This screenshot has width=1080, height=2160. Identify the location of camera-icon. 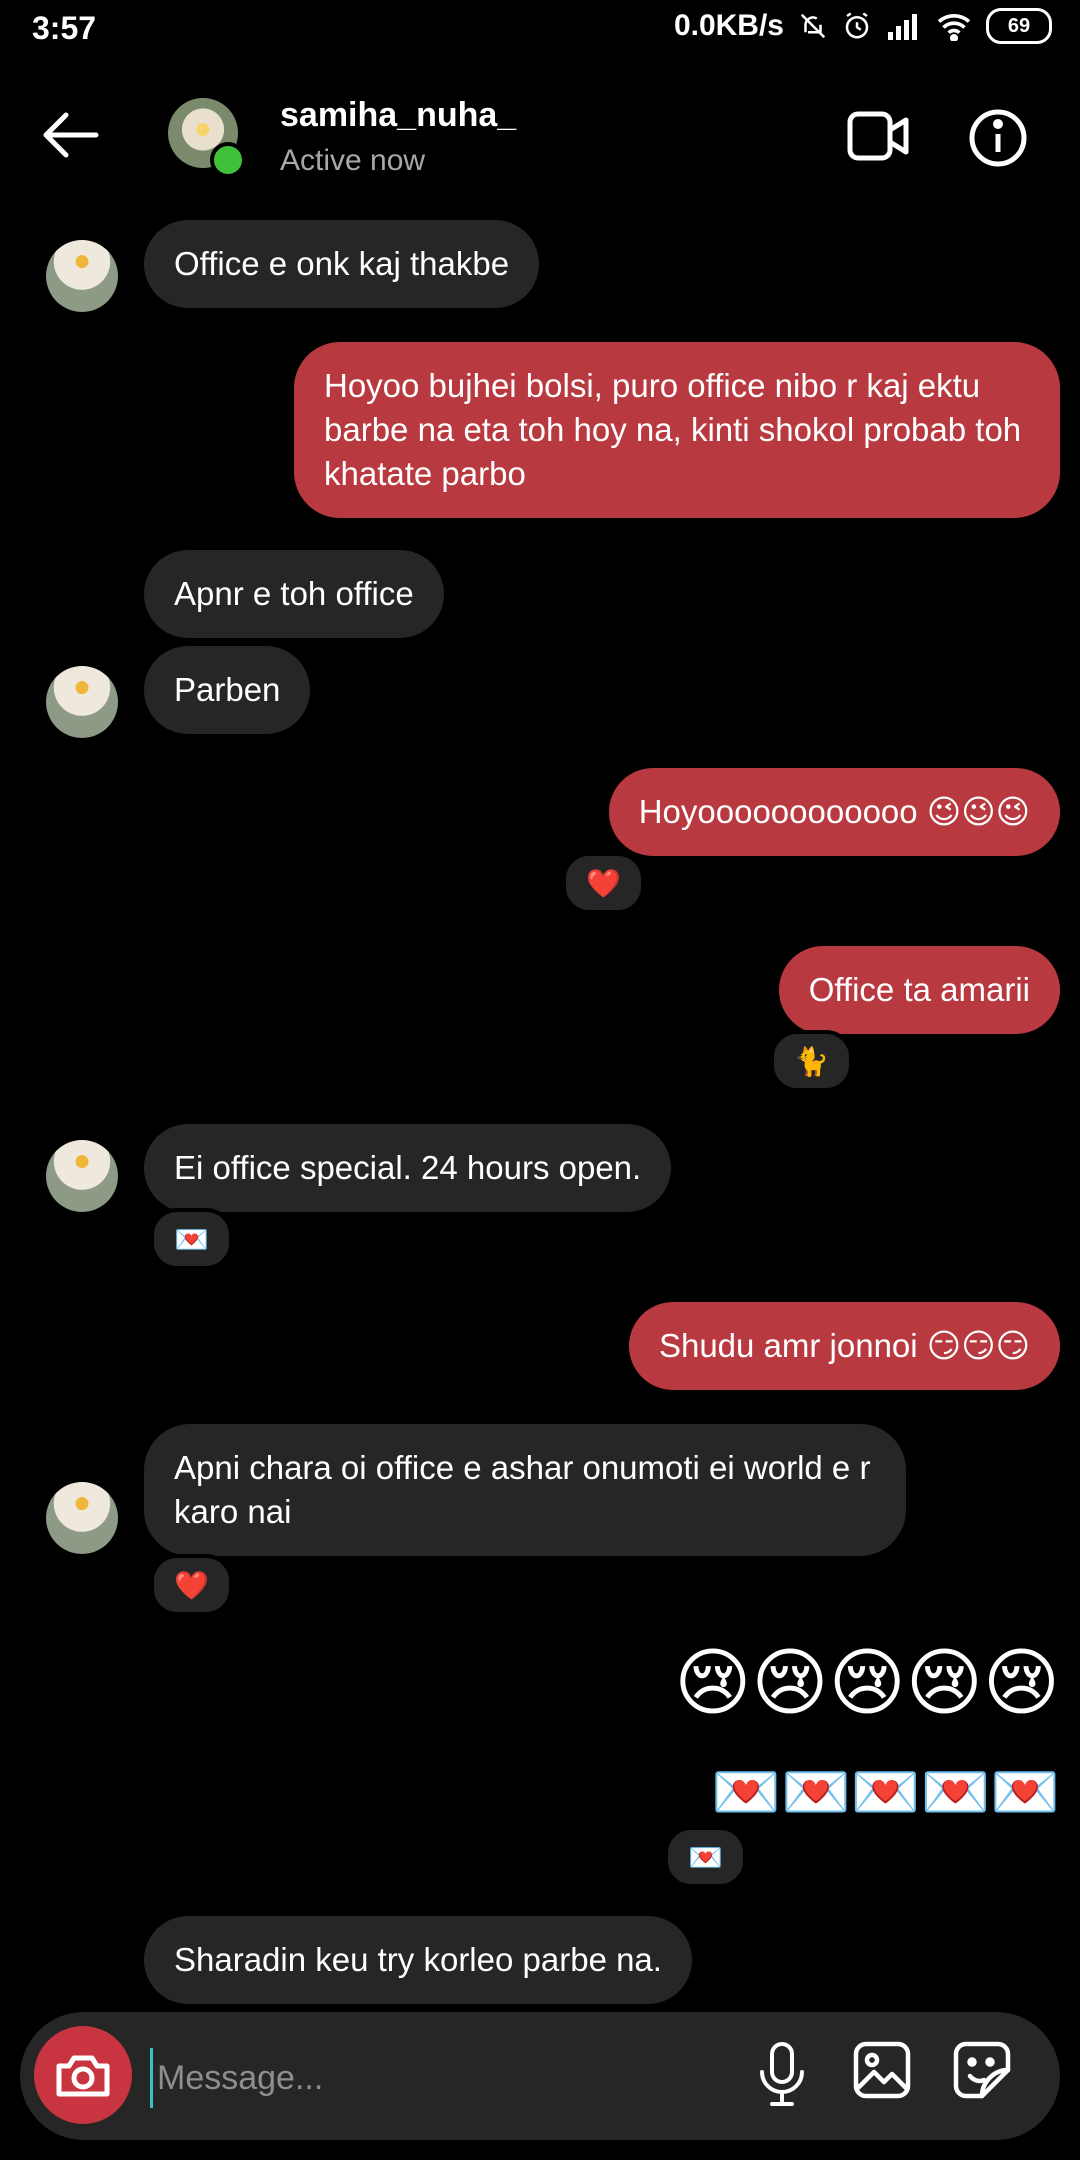
(83, 2076).